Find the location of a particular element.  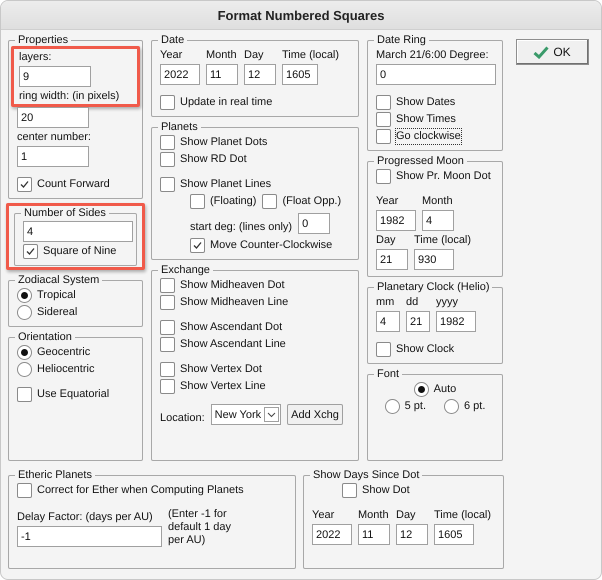

radio-button: 5 pt. is located at coordinates (405, 406).